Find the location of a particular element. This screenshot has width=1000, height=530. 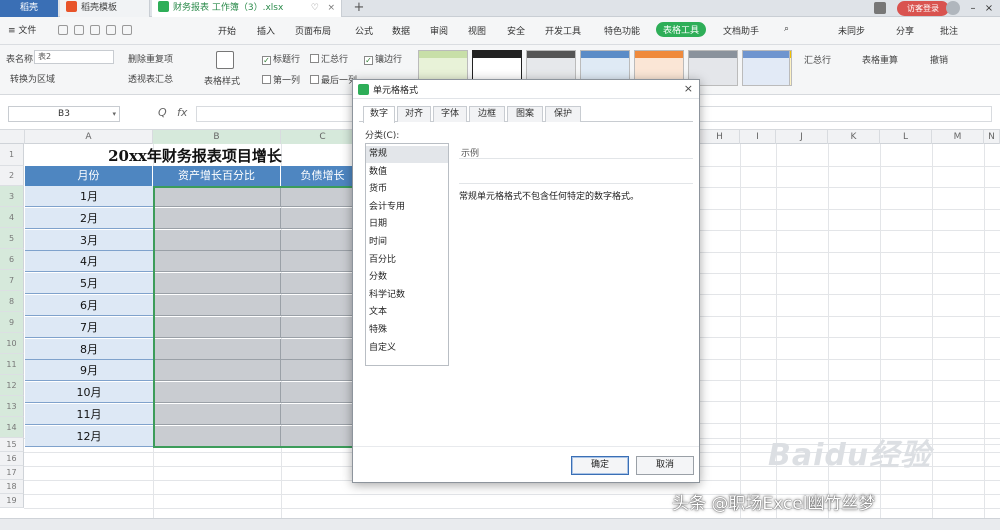

cancel-button: 取消 is located at coordinates (665, 465).